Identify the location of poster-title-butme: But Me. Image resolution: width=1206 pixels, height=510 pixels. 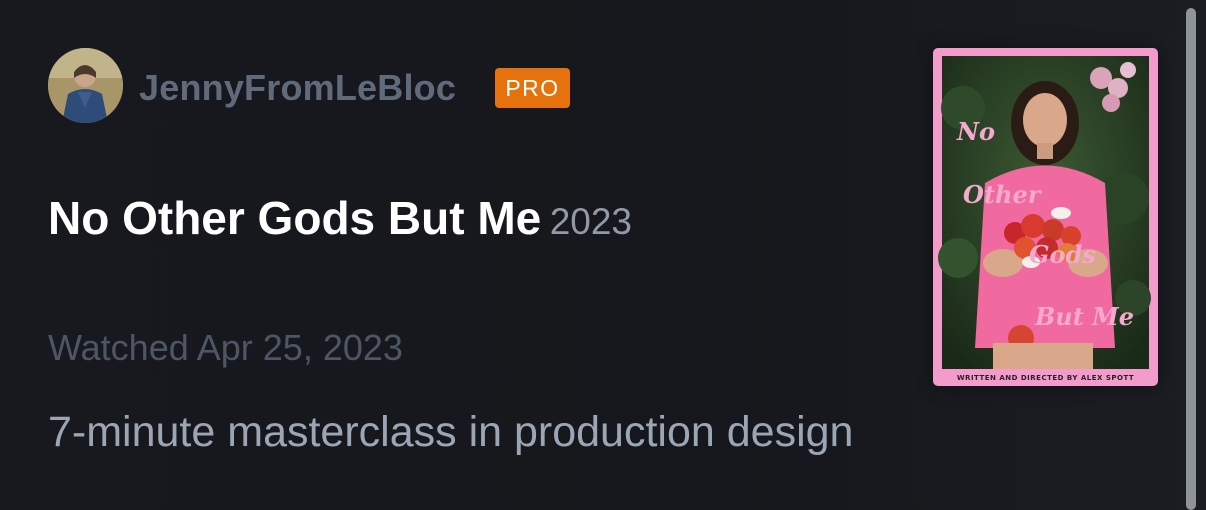
(1084, 316).